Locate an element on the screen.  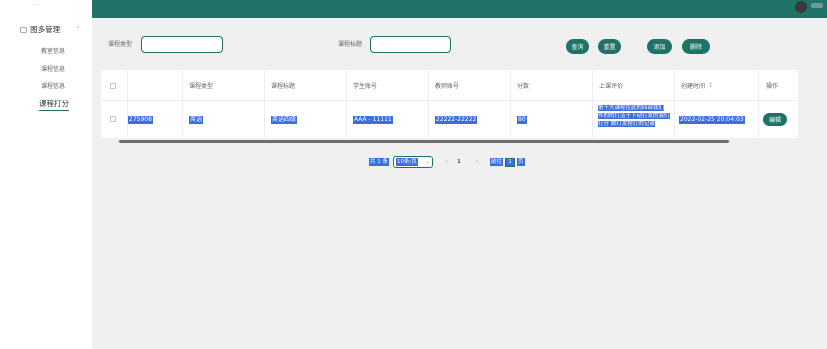
select-all-checkbox is located at coordinates (113, 86).